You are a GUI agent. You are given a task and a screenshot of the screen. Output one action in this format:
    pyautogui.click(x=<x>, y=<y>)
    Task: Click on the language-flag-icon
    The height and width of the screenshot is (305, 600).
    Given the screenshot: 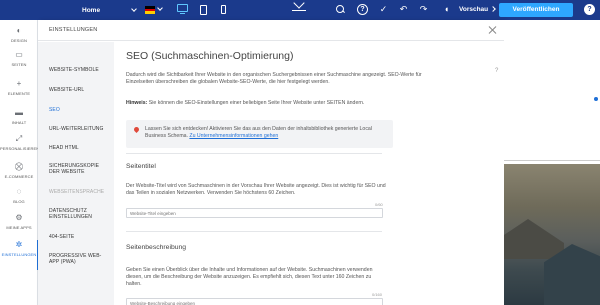 What is the action you would take?
    pyautogui.click(x=150, y=10)
    